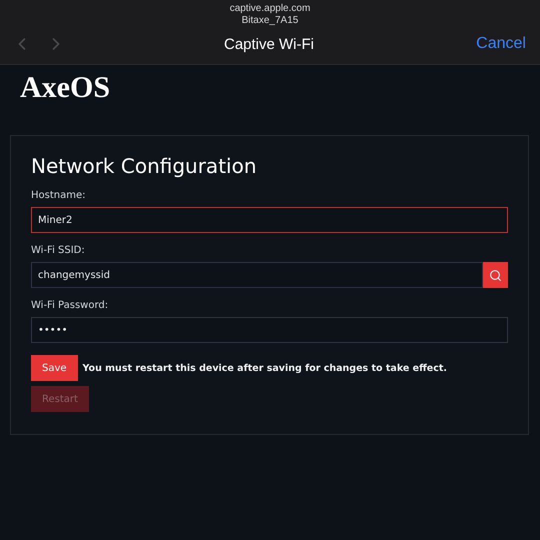 The image size is (540, 540). I want to click on window-title: Captive Wi-Fi, so click(269, 44).